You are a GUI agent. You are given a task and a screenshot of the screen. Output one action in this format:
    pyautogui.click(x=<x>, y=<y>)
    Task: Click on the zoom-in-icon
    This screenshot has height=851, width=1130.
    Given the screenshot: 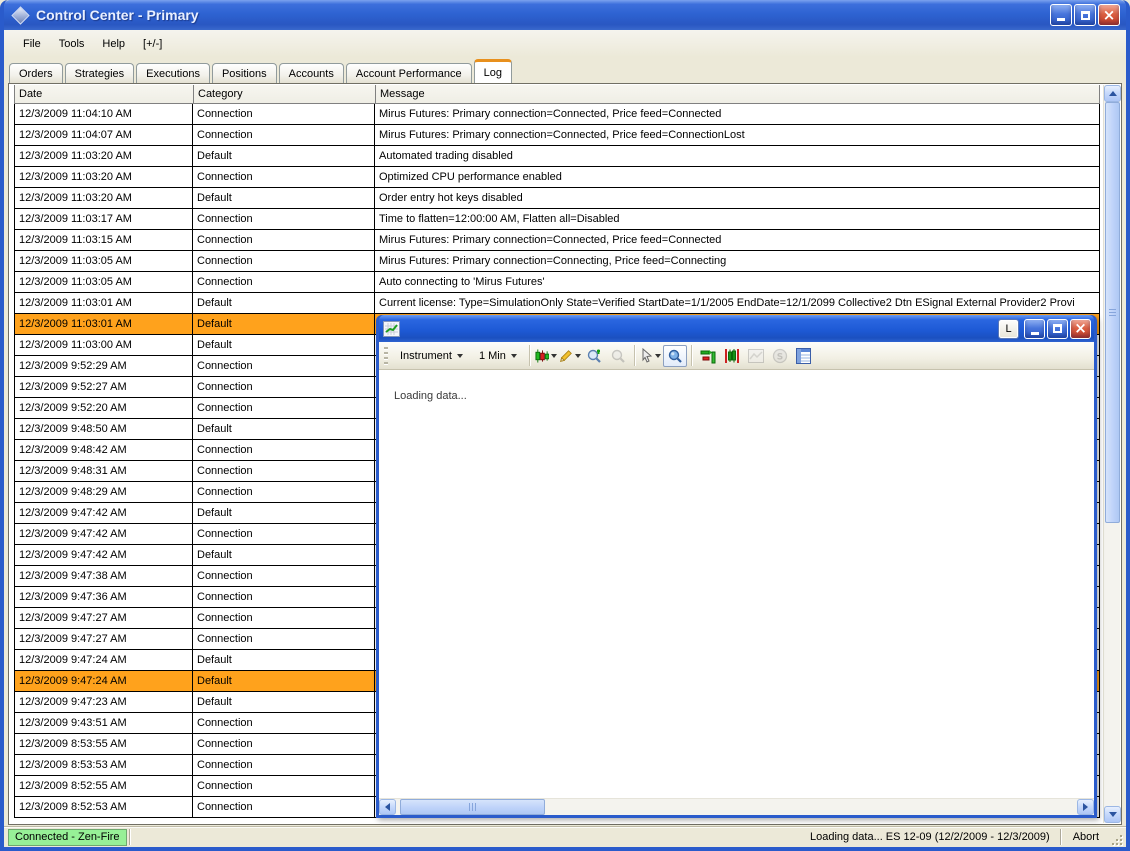 What is the action you would take?
    pyautogui.click(x=594, y=356)
    